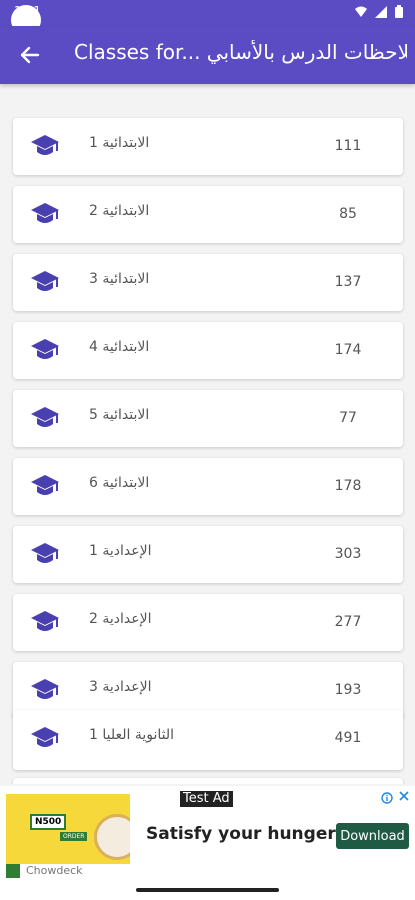  I want to click on class-count: 174, so click(348, 350).